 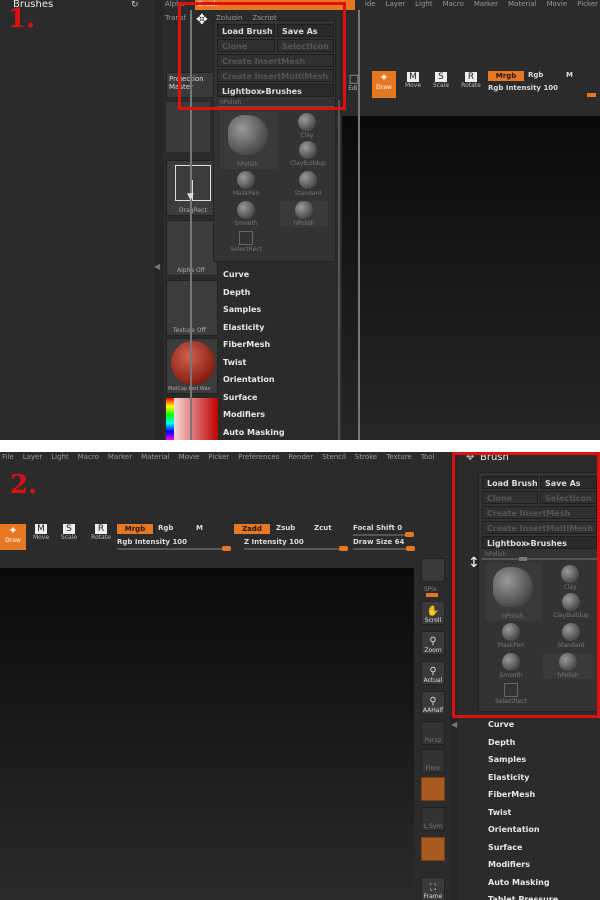 I want to click on scale-button-2: S Scale, so click(x=69, y=537).